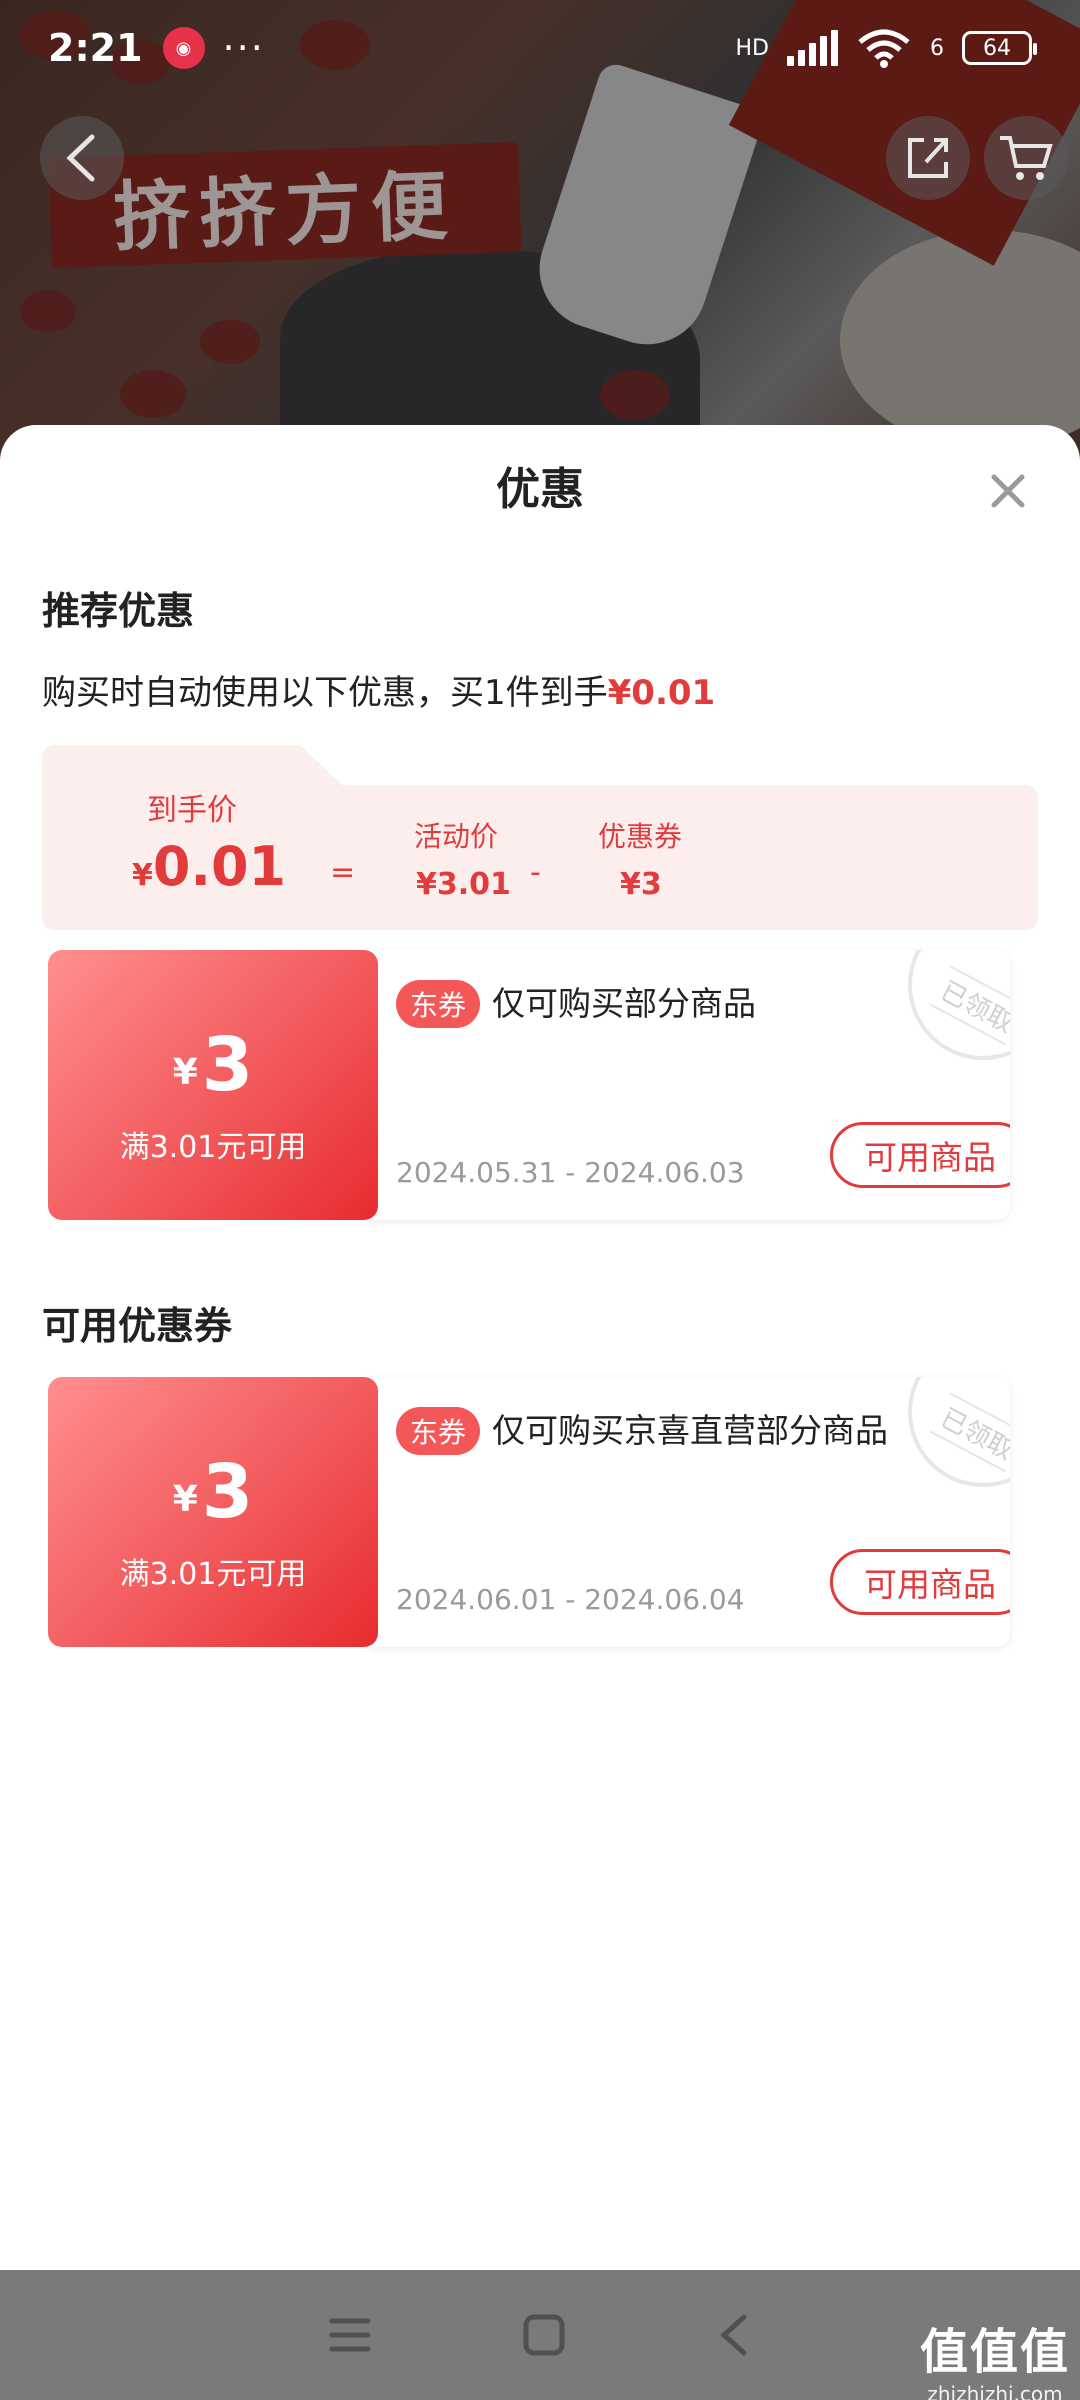 The width and height of the screenshot is (1080, 2400). What do you see at coordinates (812, 48) in the screenshot?
I see `signal-icon` at bounding box center [812, 48].